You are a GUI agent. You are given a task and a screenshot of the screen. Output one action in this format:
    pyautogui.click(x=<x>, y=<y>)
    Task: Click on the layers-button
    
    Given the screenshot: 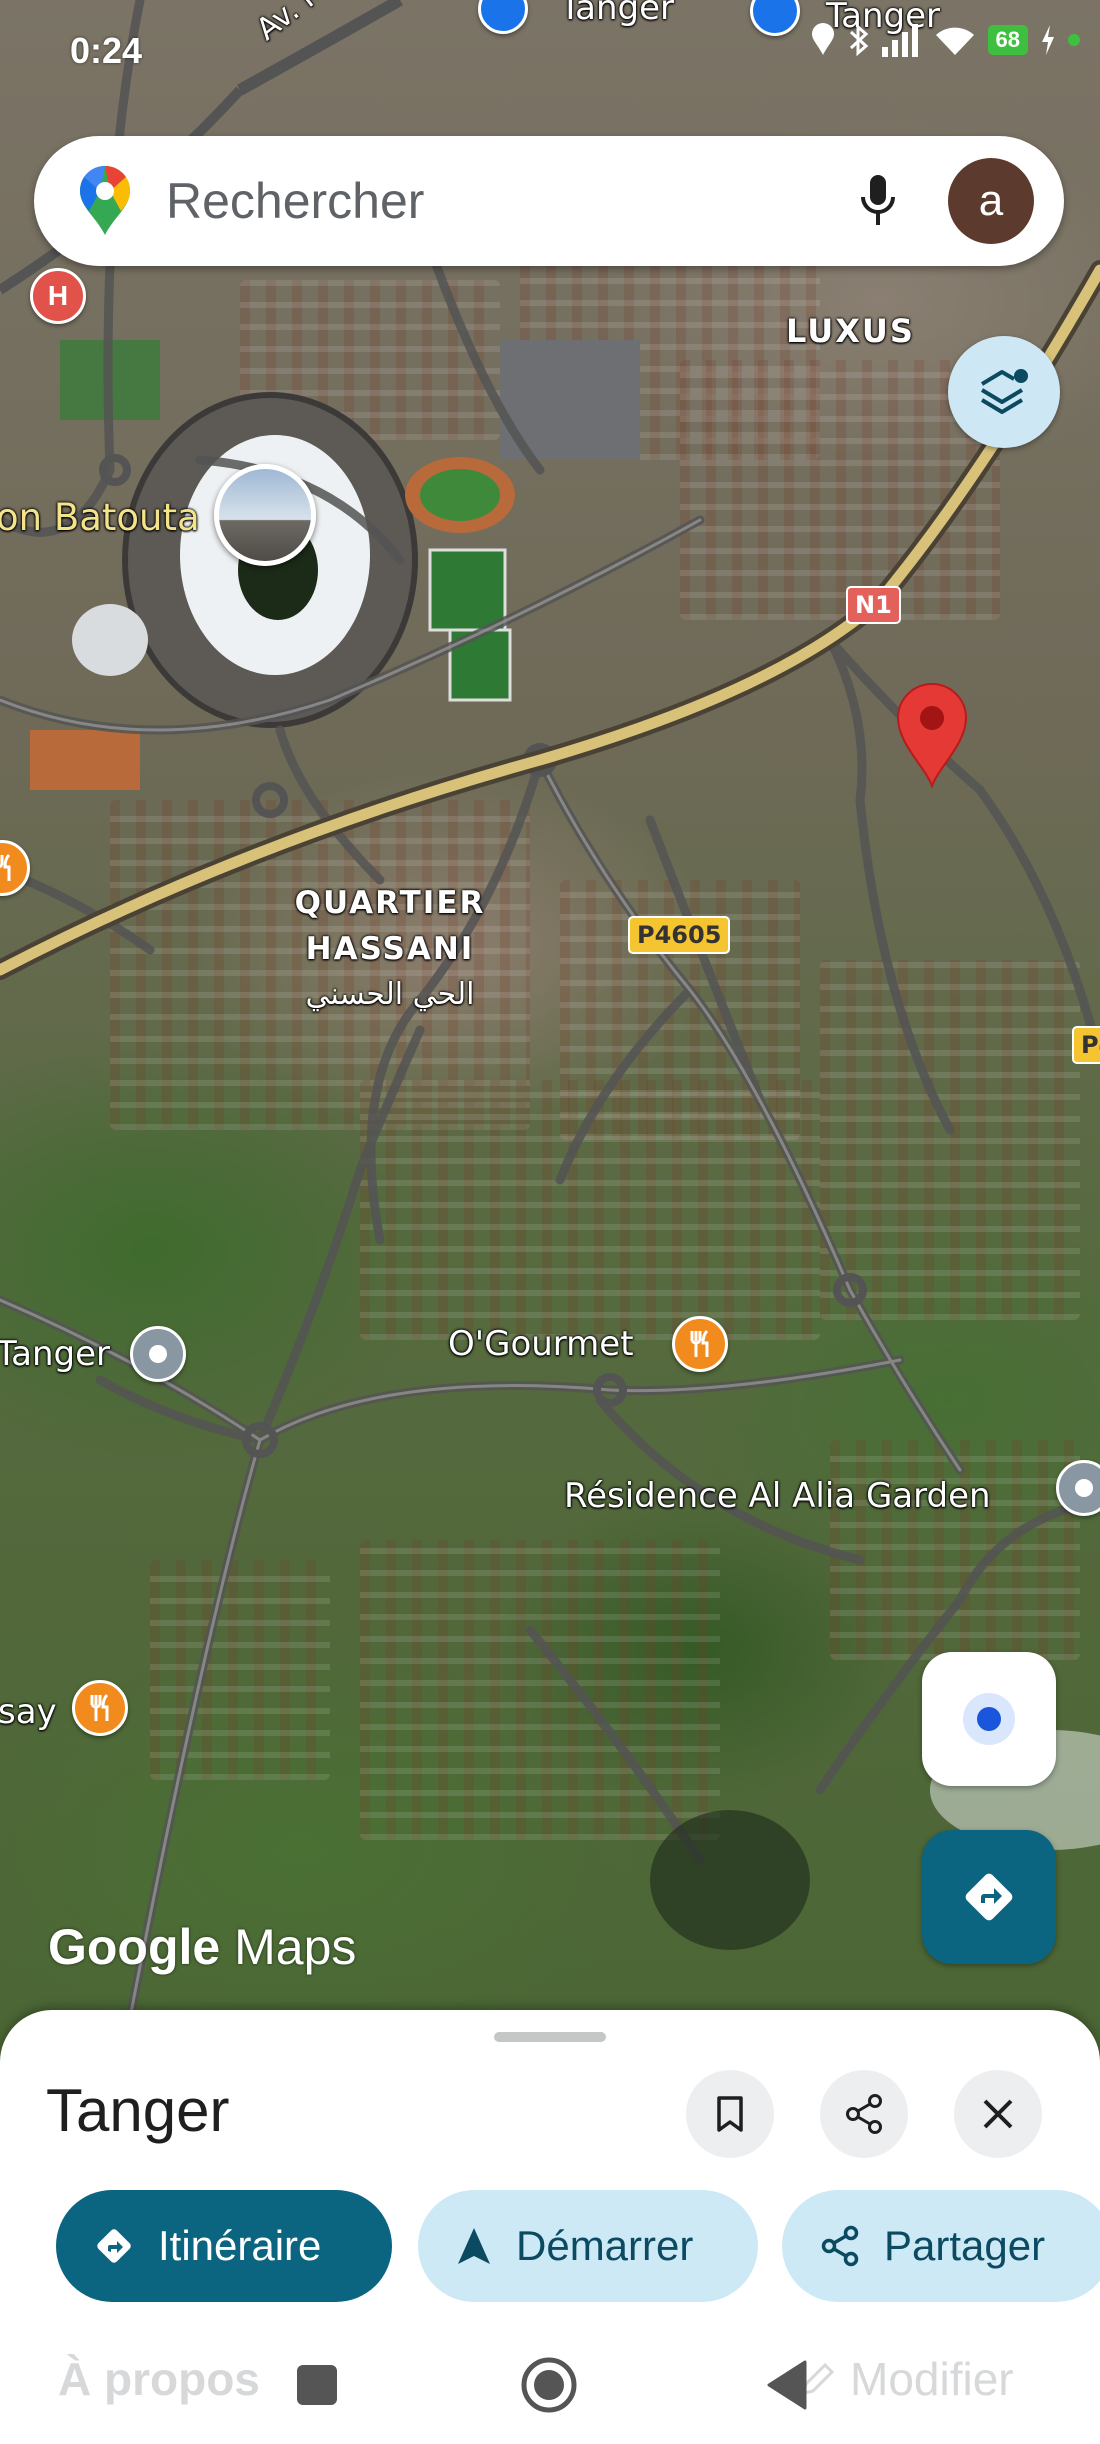 What is the action you would take?
    pyautogui.click(x=1004, y=392)
    